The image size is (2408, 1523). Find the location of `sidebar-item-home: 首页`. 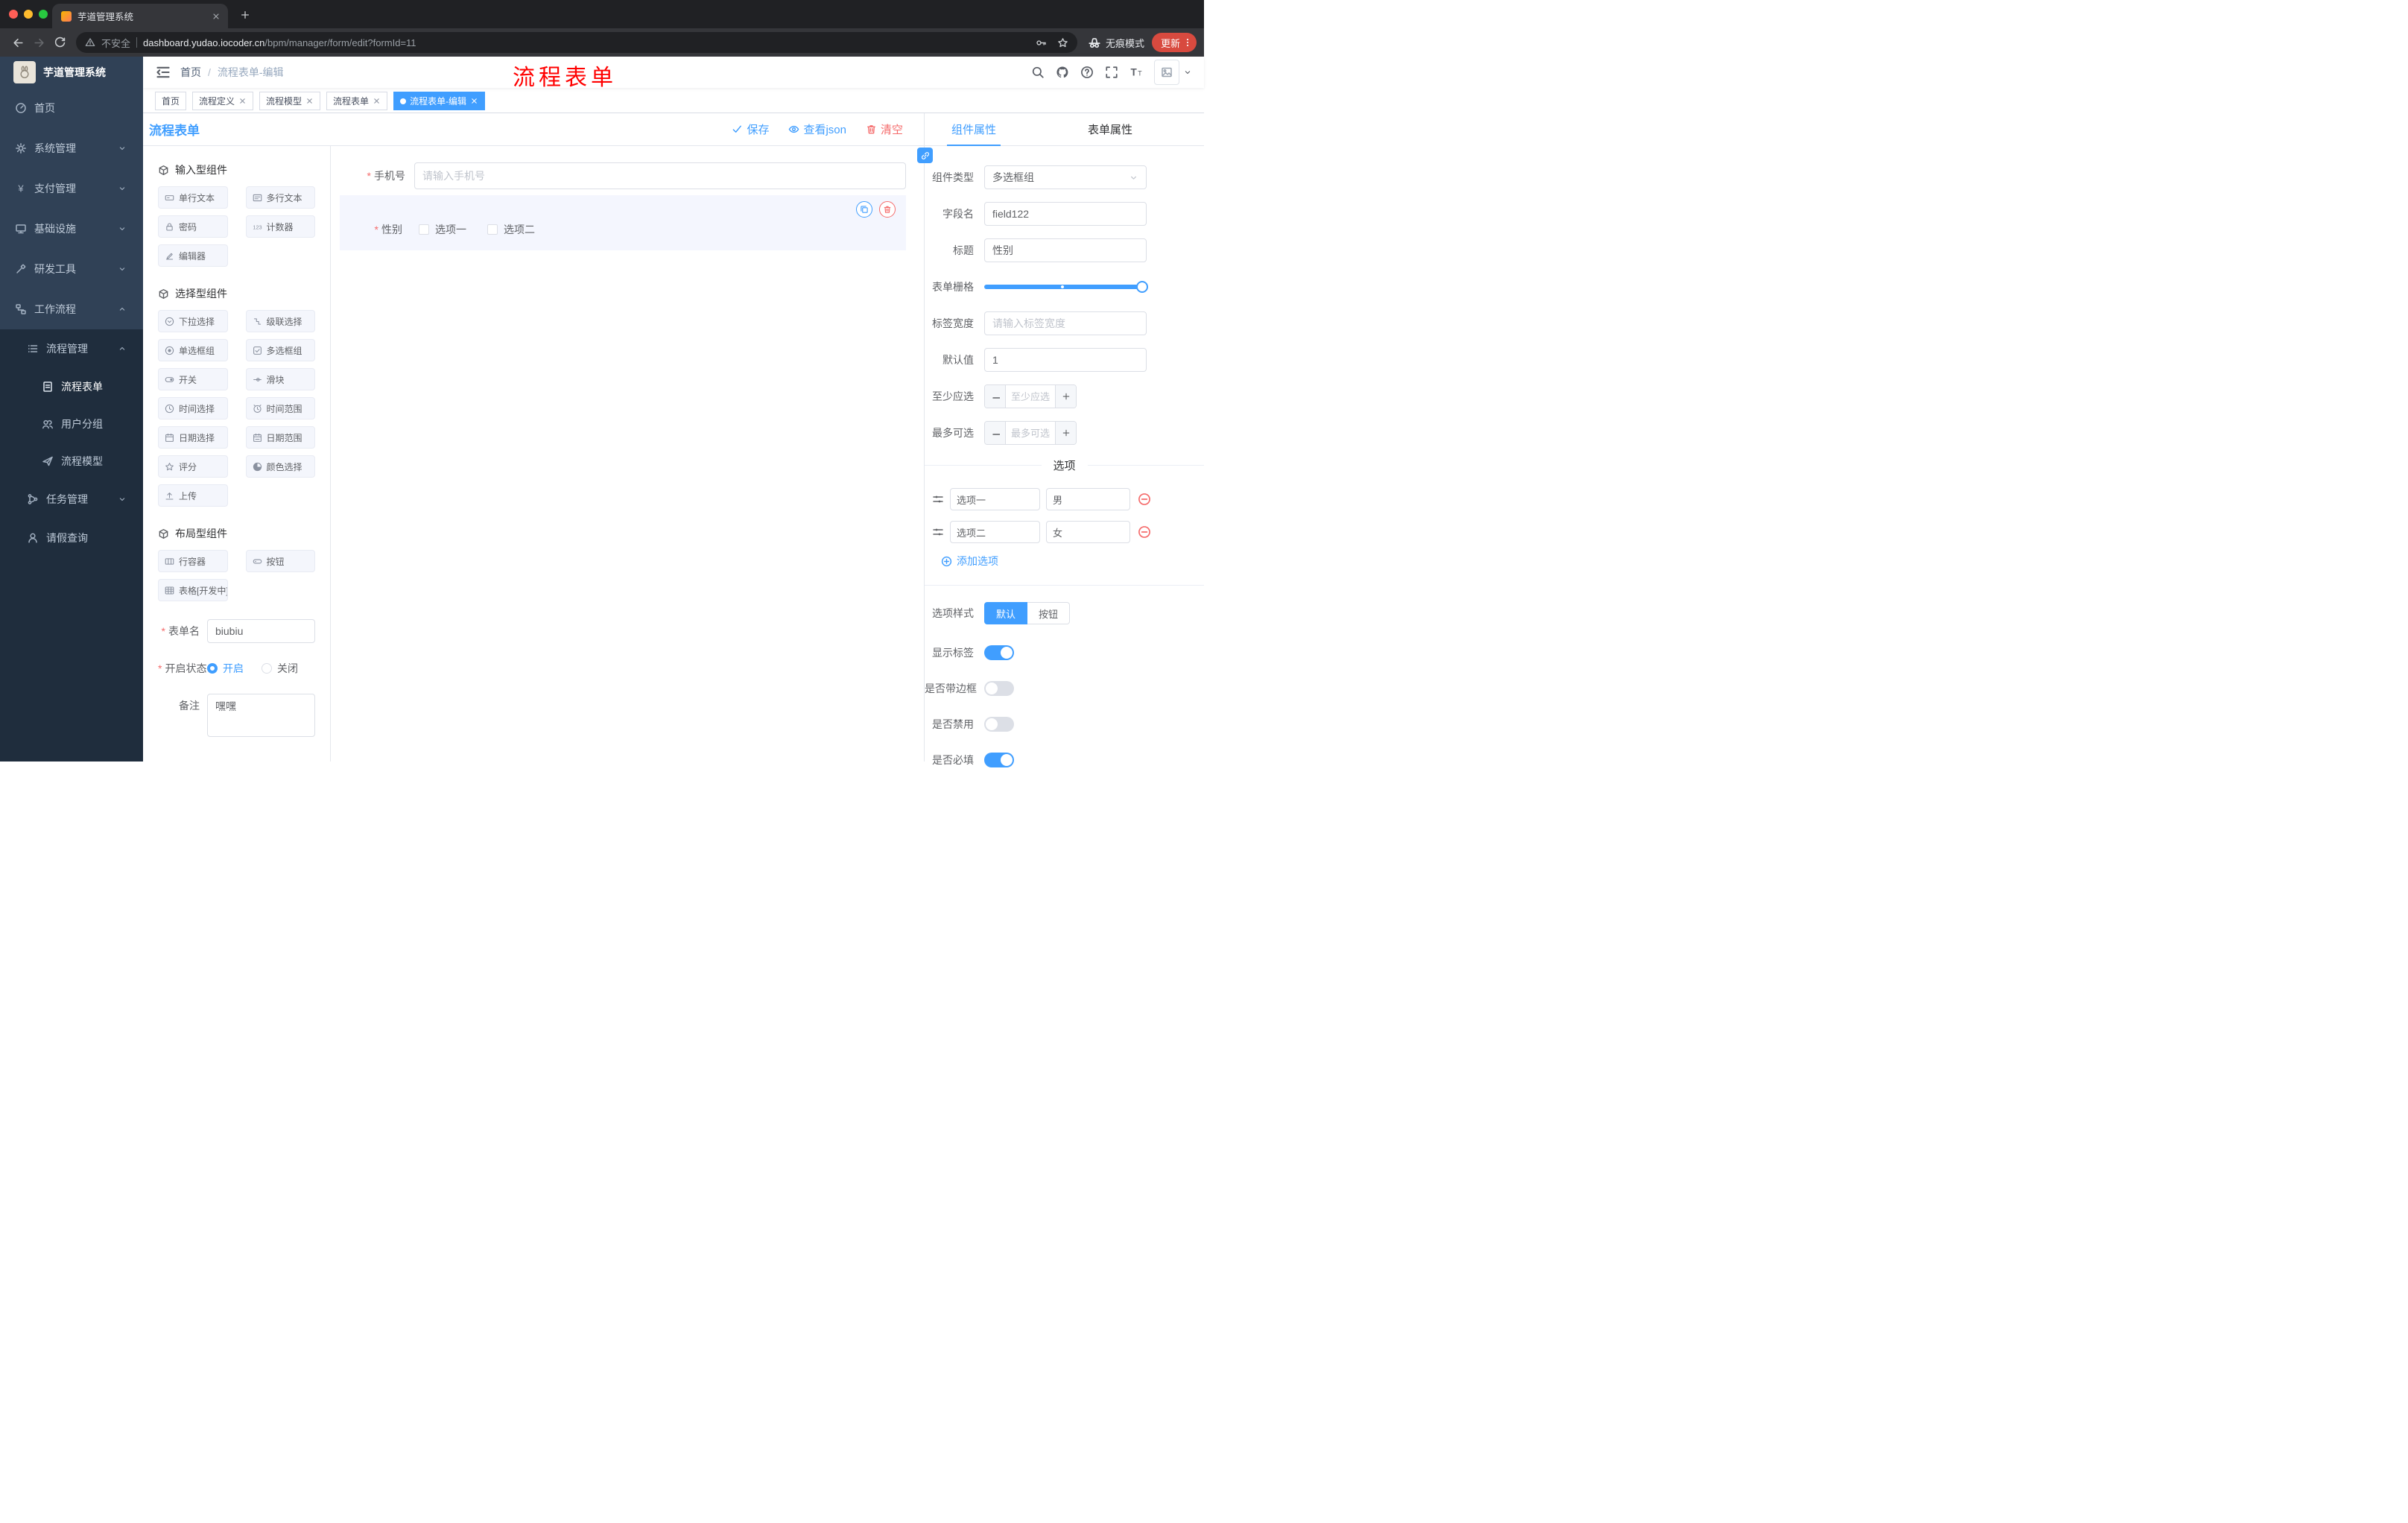

sidebar-item-home: 首页 is located at coordinates (71, 108).